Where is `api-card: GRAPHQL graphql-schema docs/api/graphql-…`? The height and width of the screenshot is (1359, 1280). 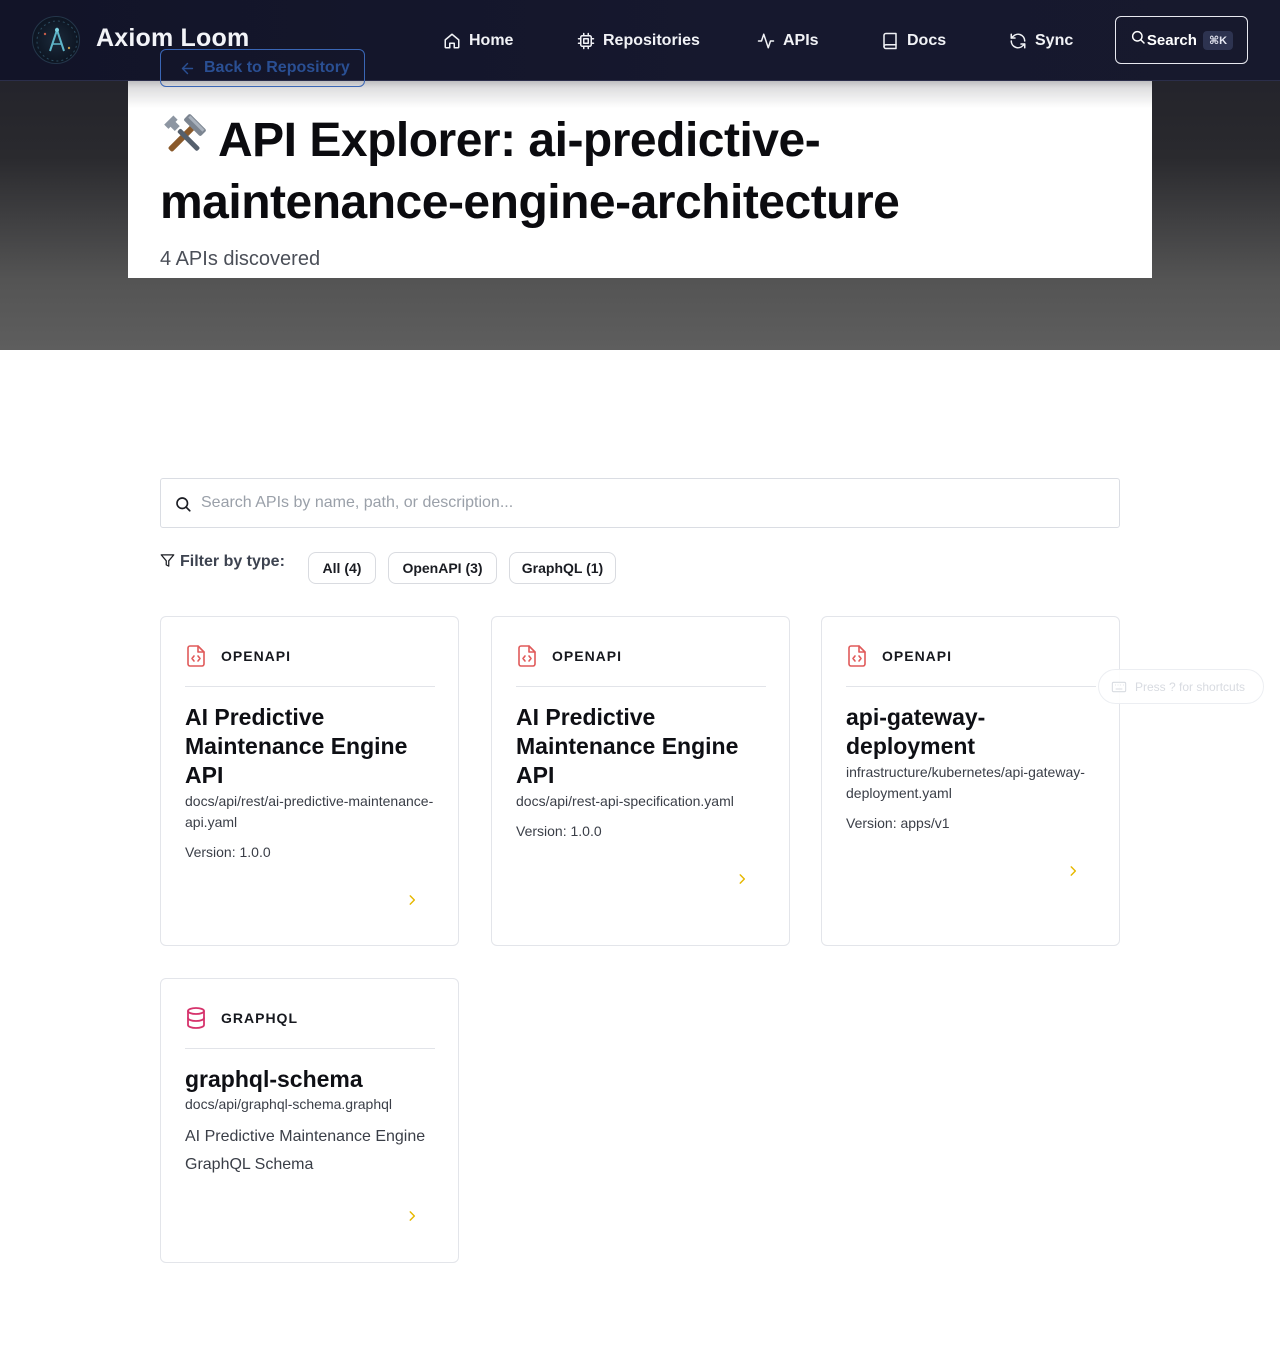
api-card: GRAPHQL graphql-schema docs/api/graphql-… is located at coordinates (309, 1120).